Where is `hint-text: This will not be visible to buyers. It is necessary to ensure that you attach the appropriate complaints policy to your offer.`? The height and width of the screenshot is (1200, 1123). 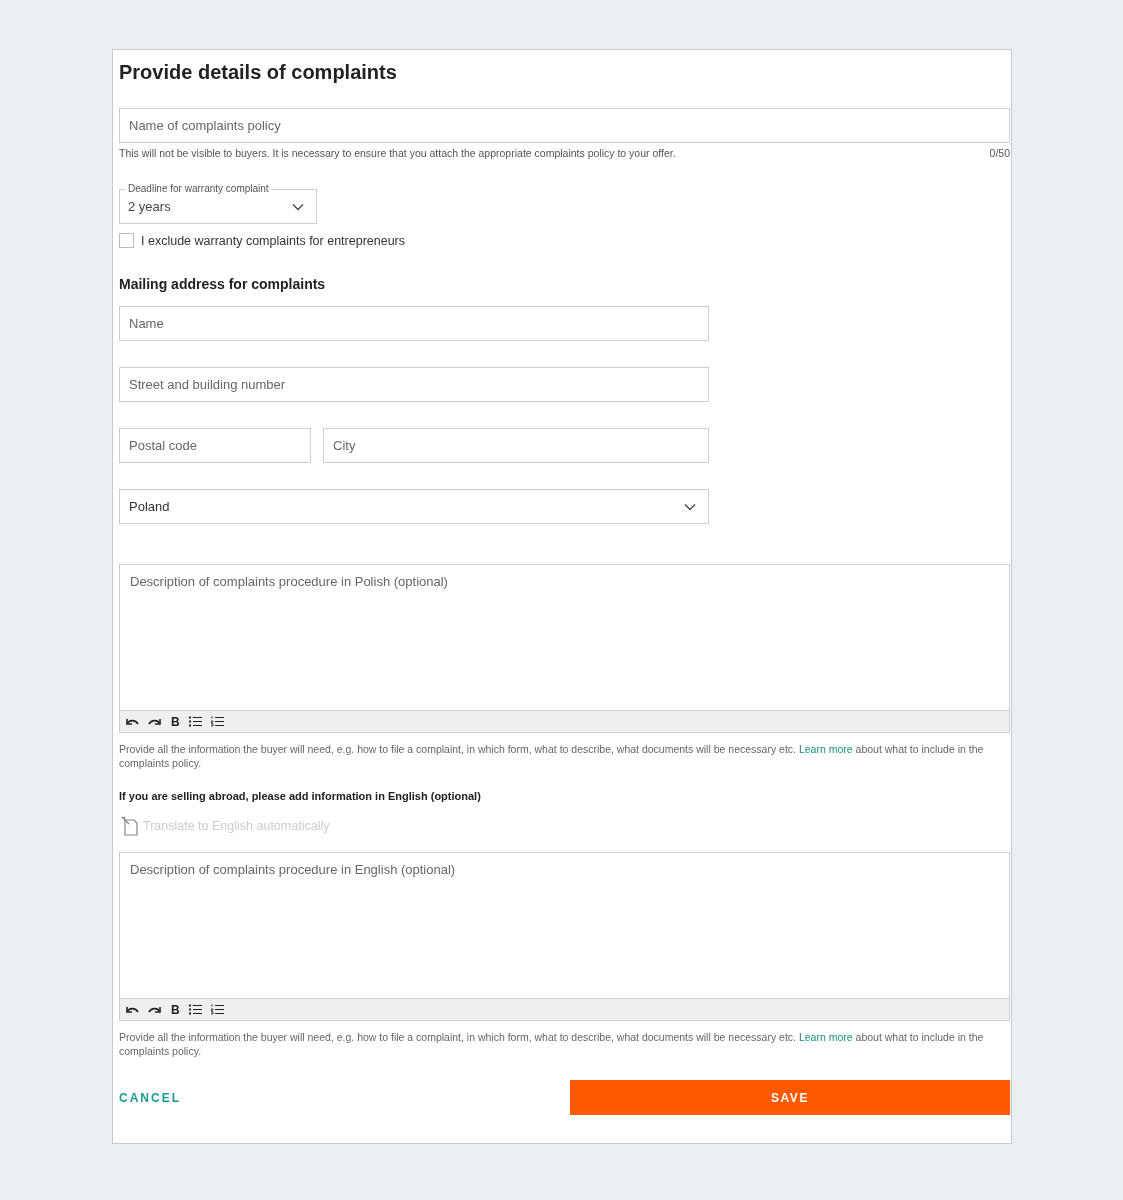 hint-text: This will not be visible to buyers. It is necessary to ensure that you attach the appropriate complaints policy to your offer. is located at coordinates (397, 153).